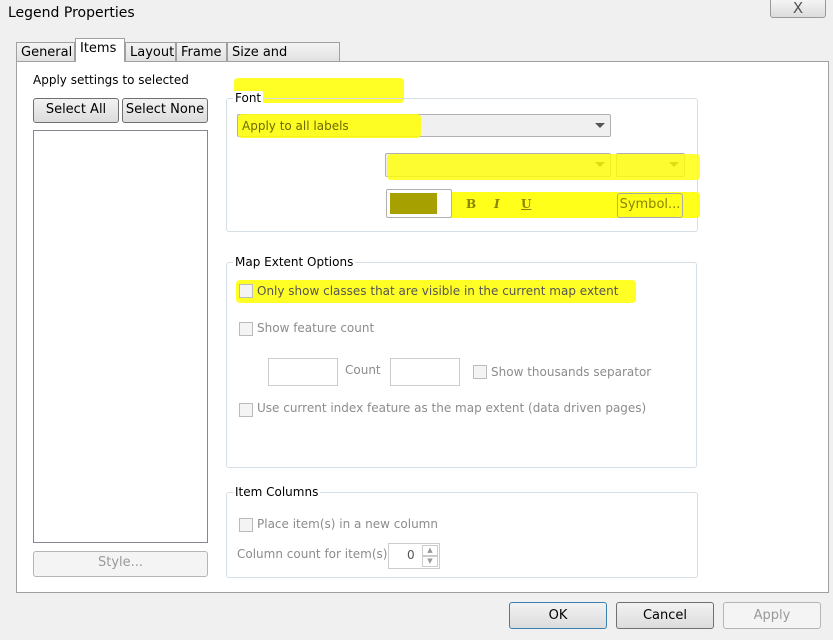 The height and width of the screenshot is (640, 833). Describe the element at coordinates (71, 13) in the screenshot. I see `window-title: Legend Properties` at that location.